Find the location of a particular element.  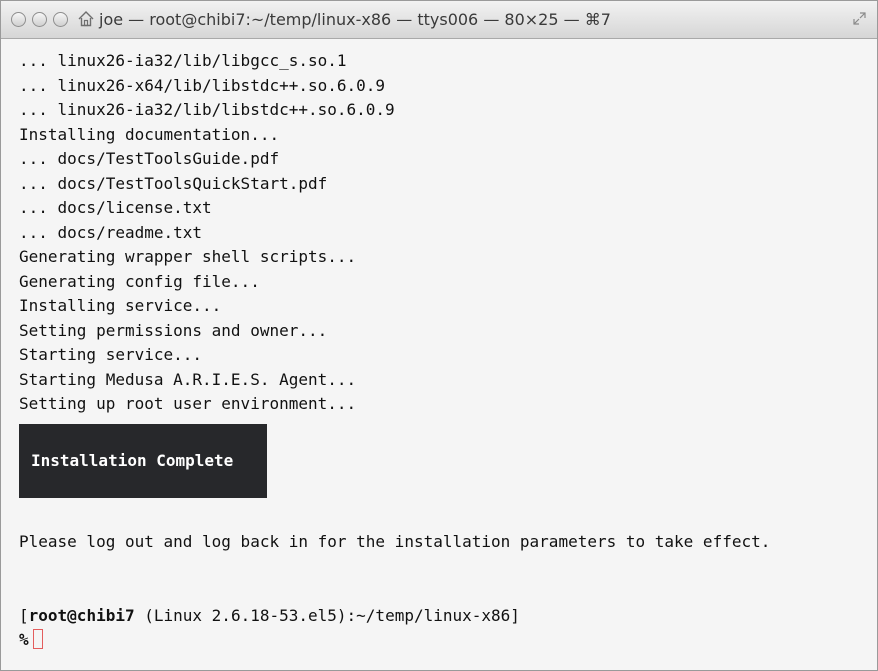

installation-complete-banner: Installation Complete is located at coordinates (143, 460).